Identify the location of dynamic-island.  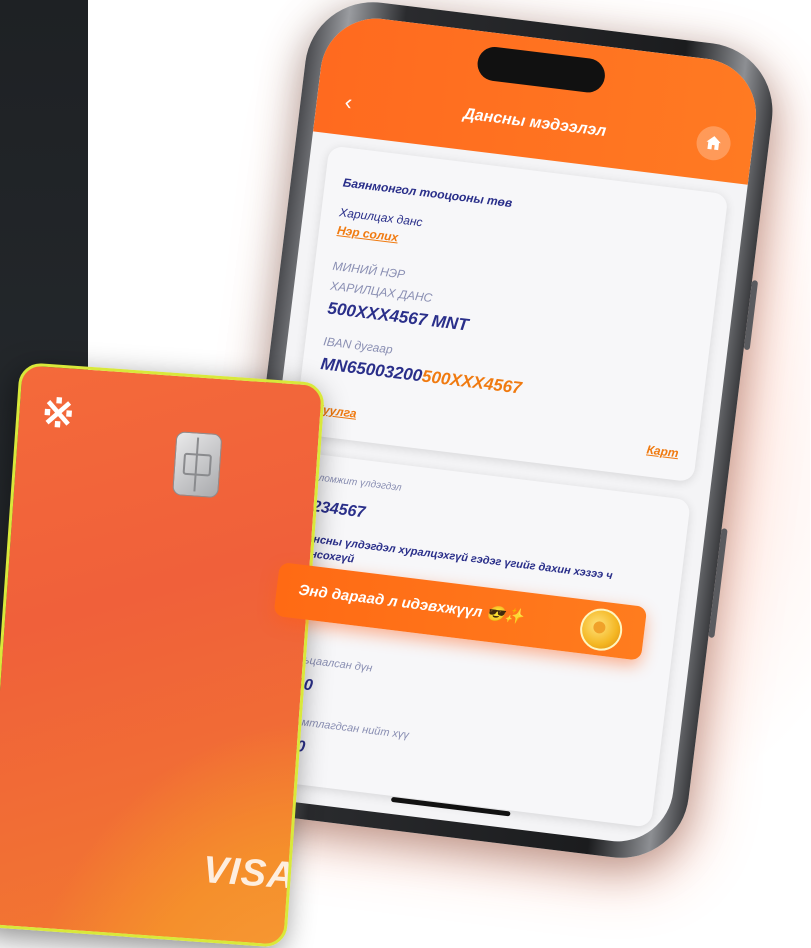
(541, 70).